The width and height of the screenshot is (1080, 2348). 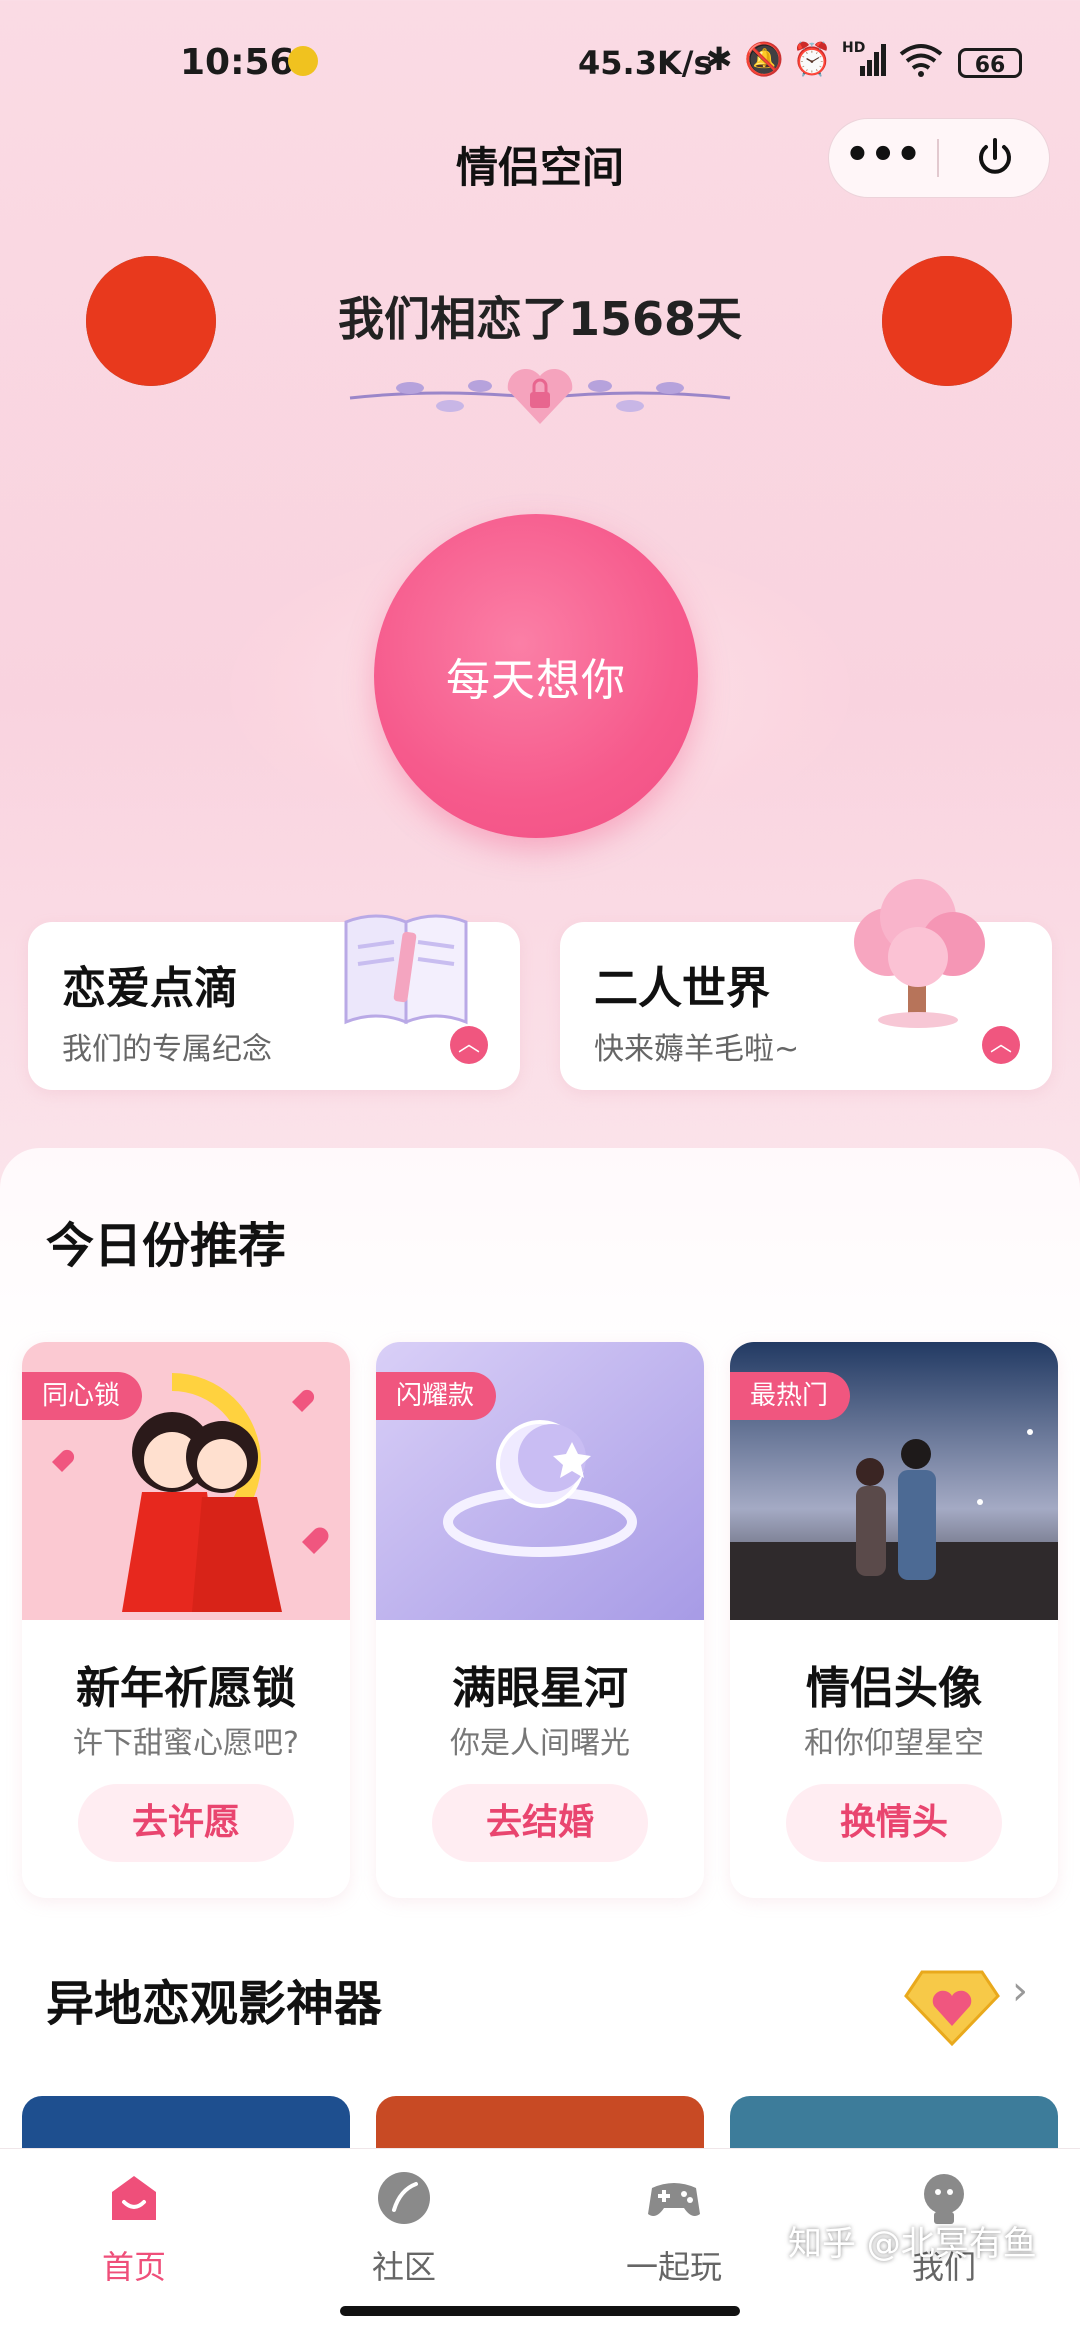 I want to click on home-indicator, so click(x=540, y=2311).